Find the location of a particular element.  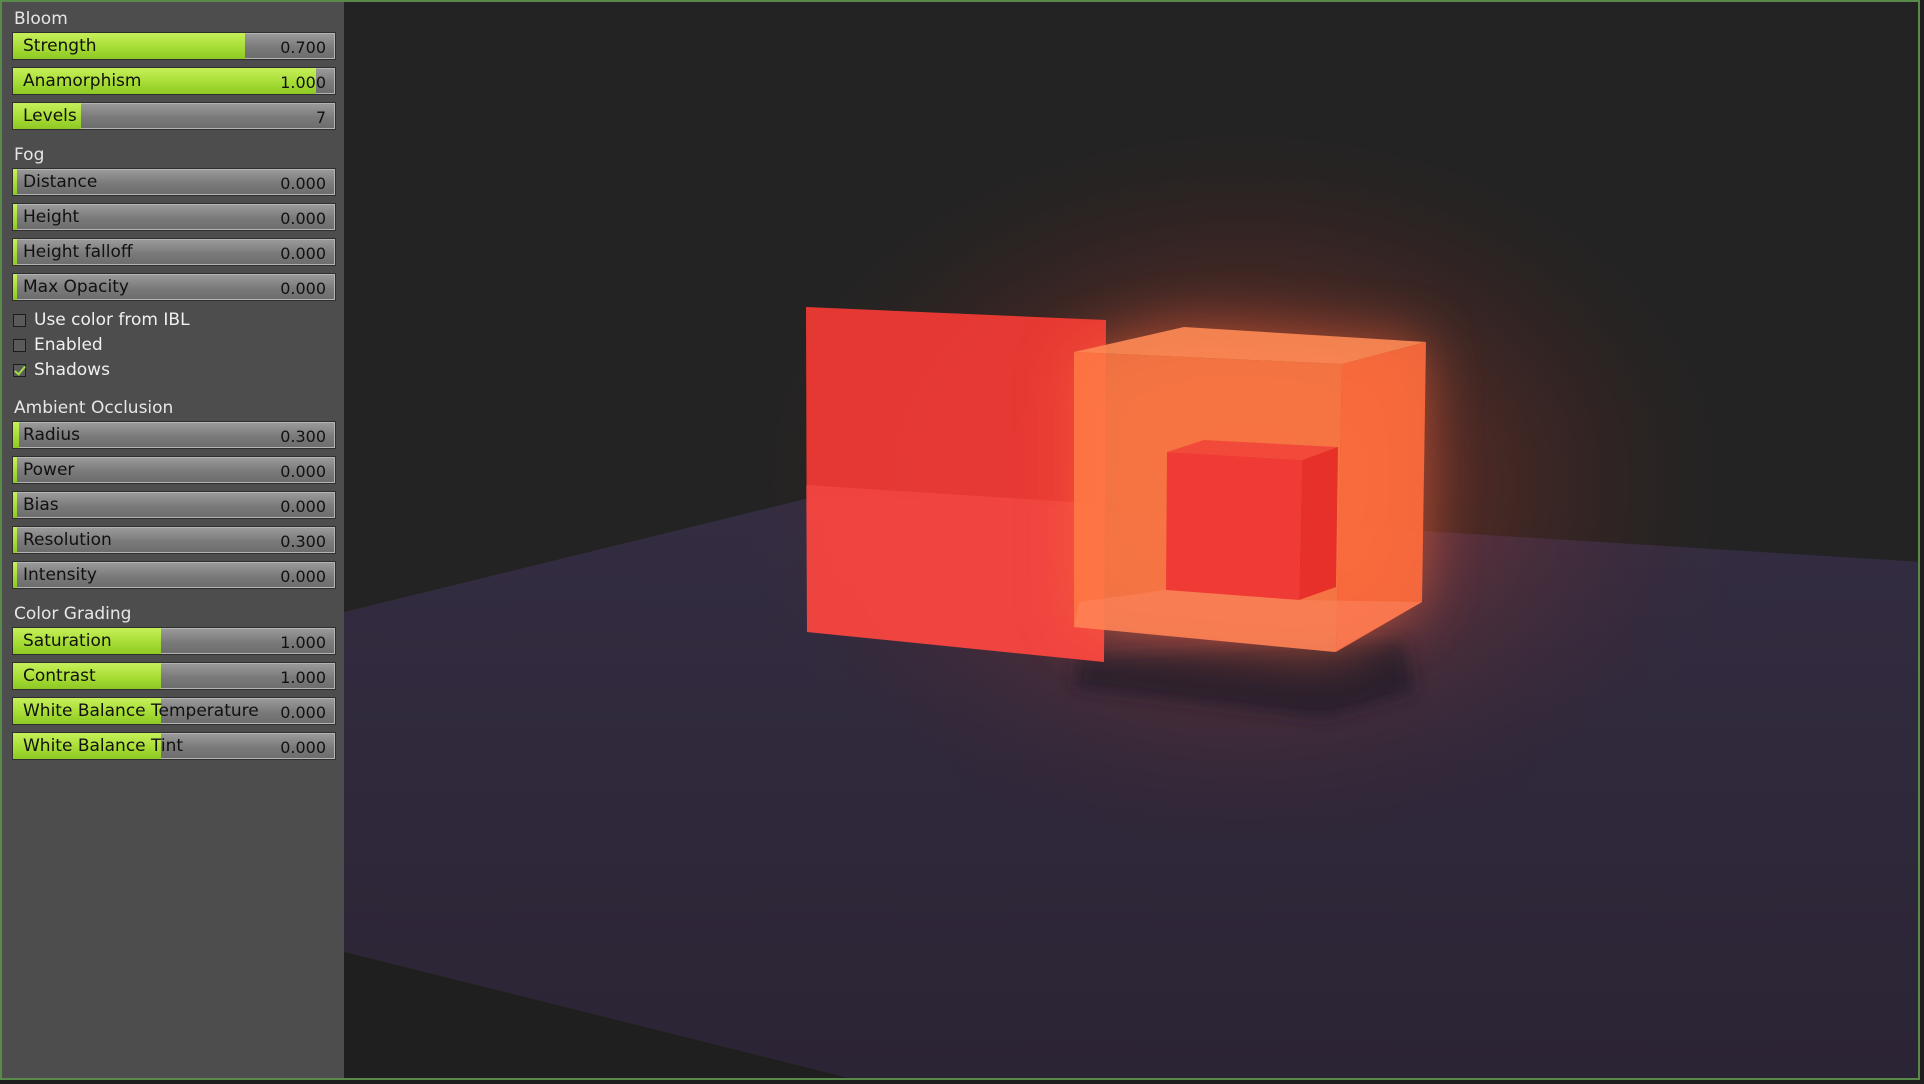

slider-value: 7 is located at coordinates (320, 117).